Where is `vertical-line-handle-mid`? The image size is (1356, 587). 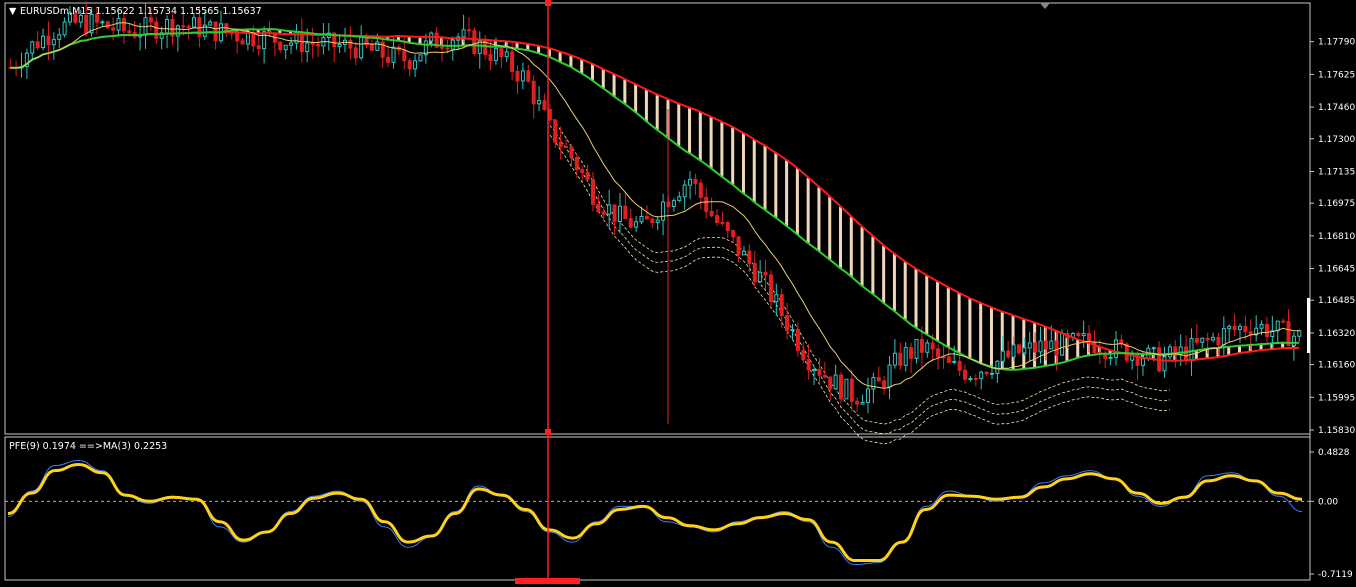 vertical-line-handle-mid is located at coordinates (548, 432).